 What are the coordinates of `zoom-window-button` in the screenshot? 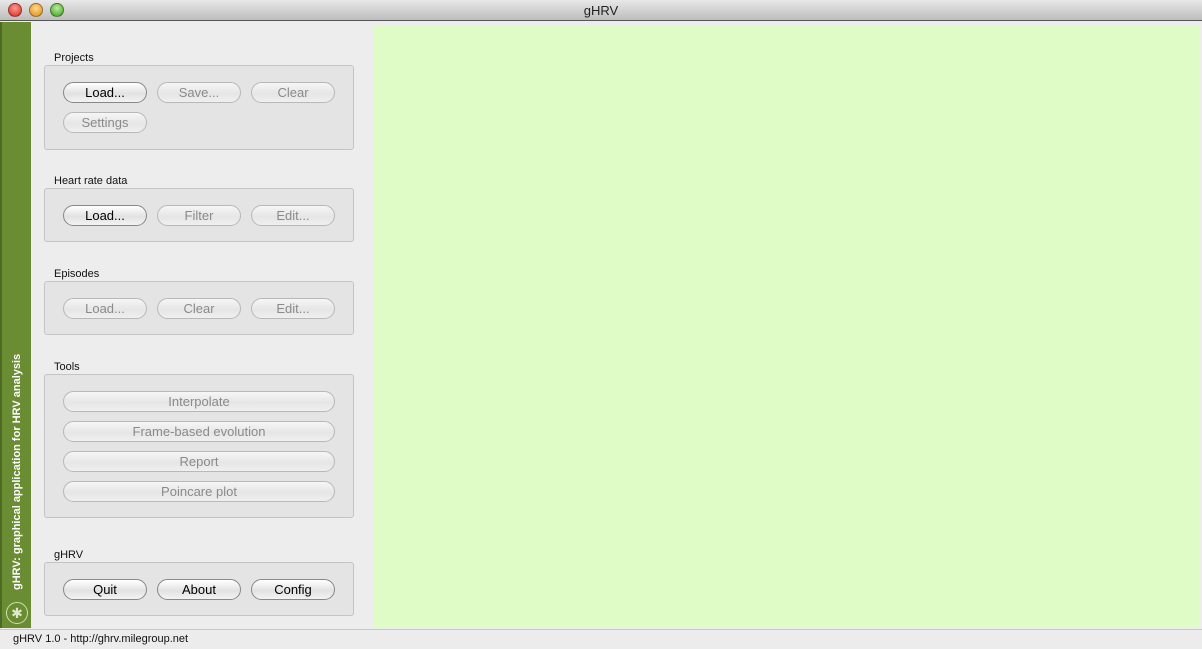 It's located at (57, 10).